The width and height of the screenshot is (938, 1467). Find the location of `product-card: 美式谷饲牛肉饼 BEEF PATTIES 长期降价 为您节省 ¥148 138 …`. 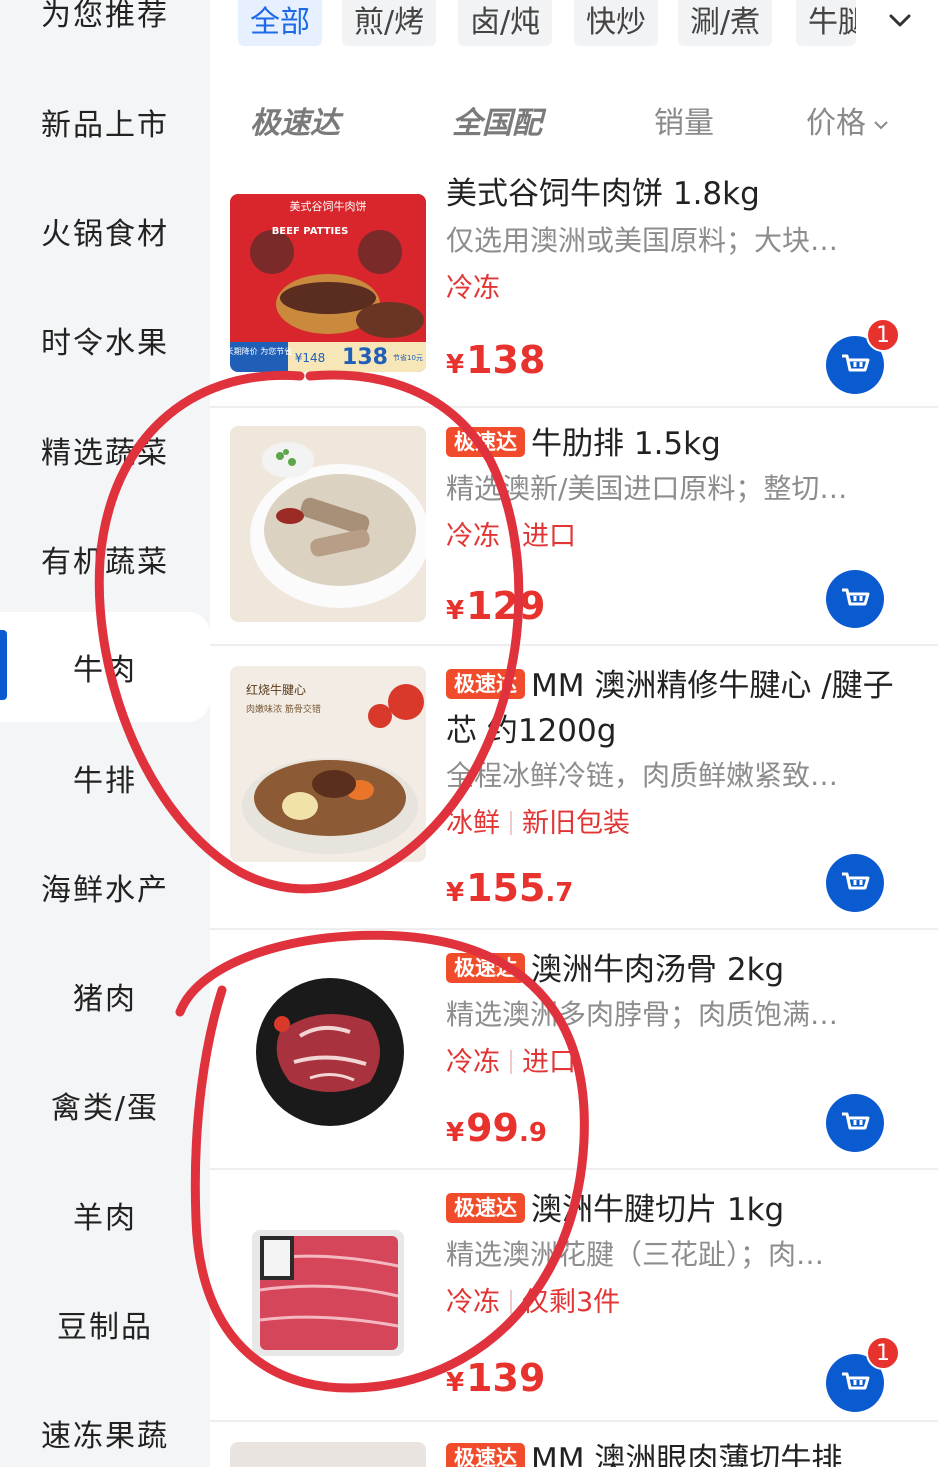

product-card: 美式谷饲牛肉饼 BEEF PATTIES 长期降价 为您节省 ¥148 138 … is located at coordinates (574, 284).